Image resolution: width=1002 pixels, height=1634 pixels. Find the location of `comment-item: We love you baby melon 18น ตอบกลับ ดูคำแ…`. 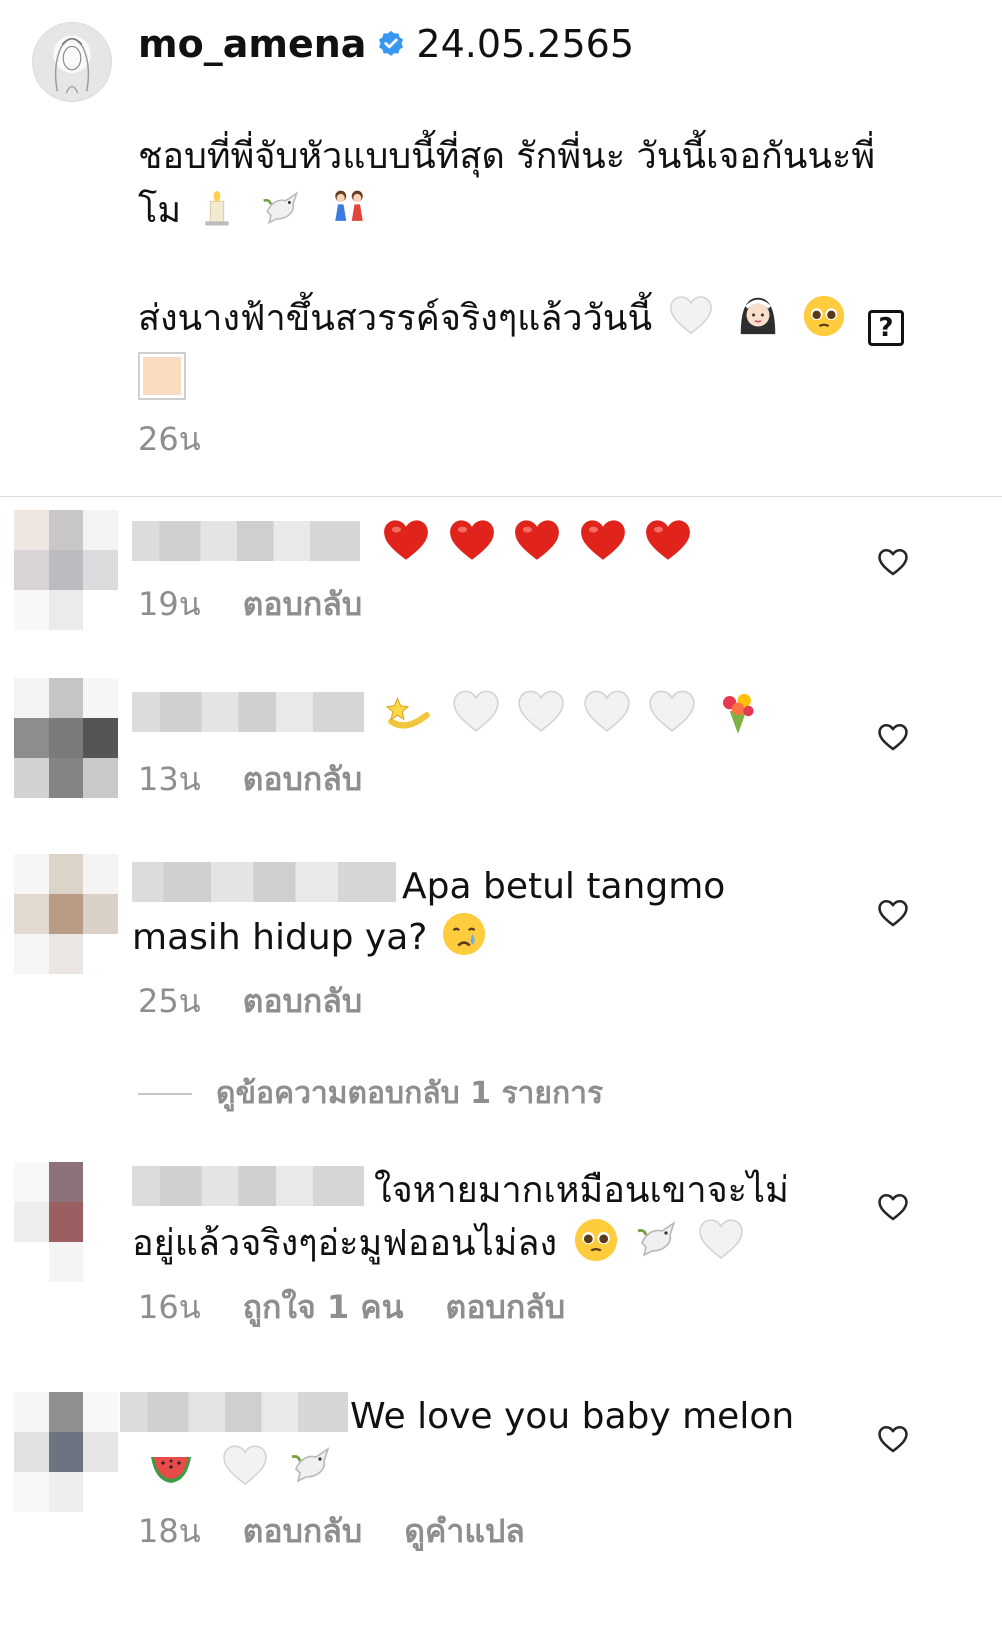

comment-item: We love you baby melon 18น ตอบกลับ ดูคำแ… is located at coordinates (501, 1488).